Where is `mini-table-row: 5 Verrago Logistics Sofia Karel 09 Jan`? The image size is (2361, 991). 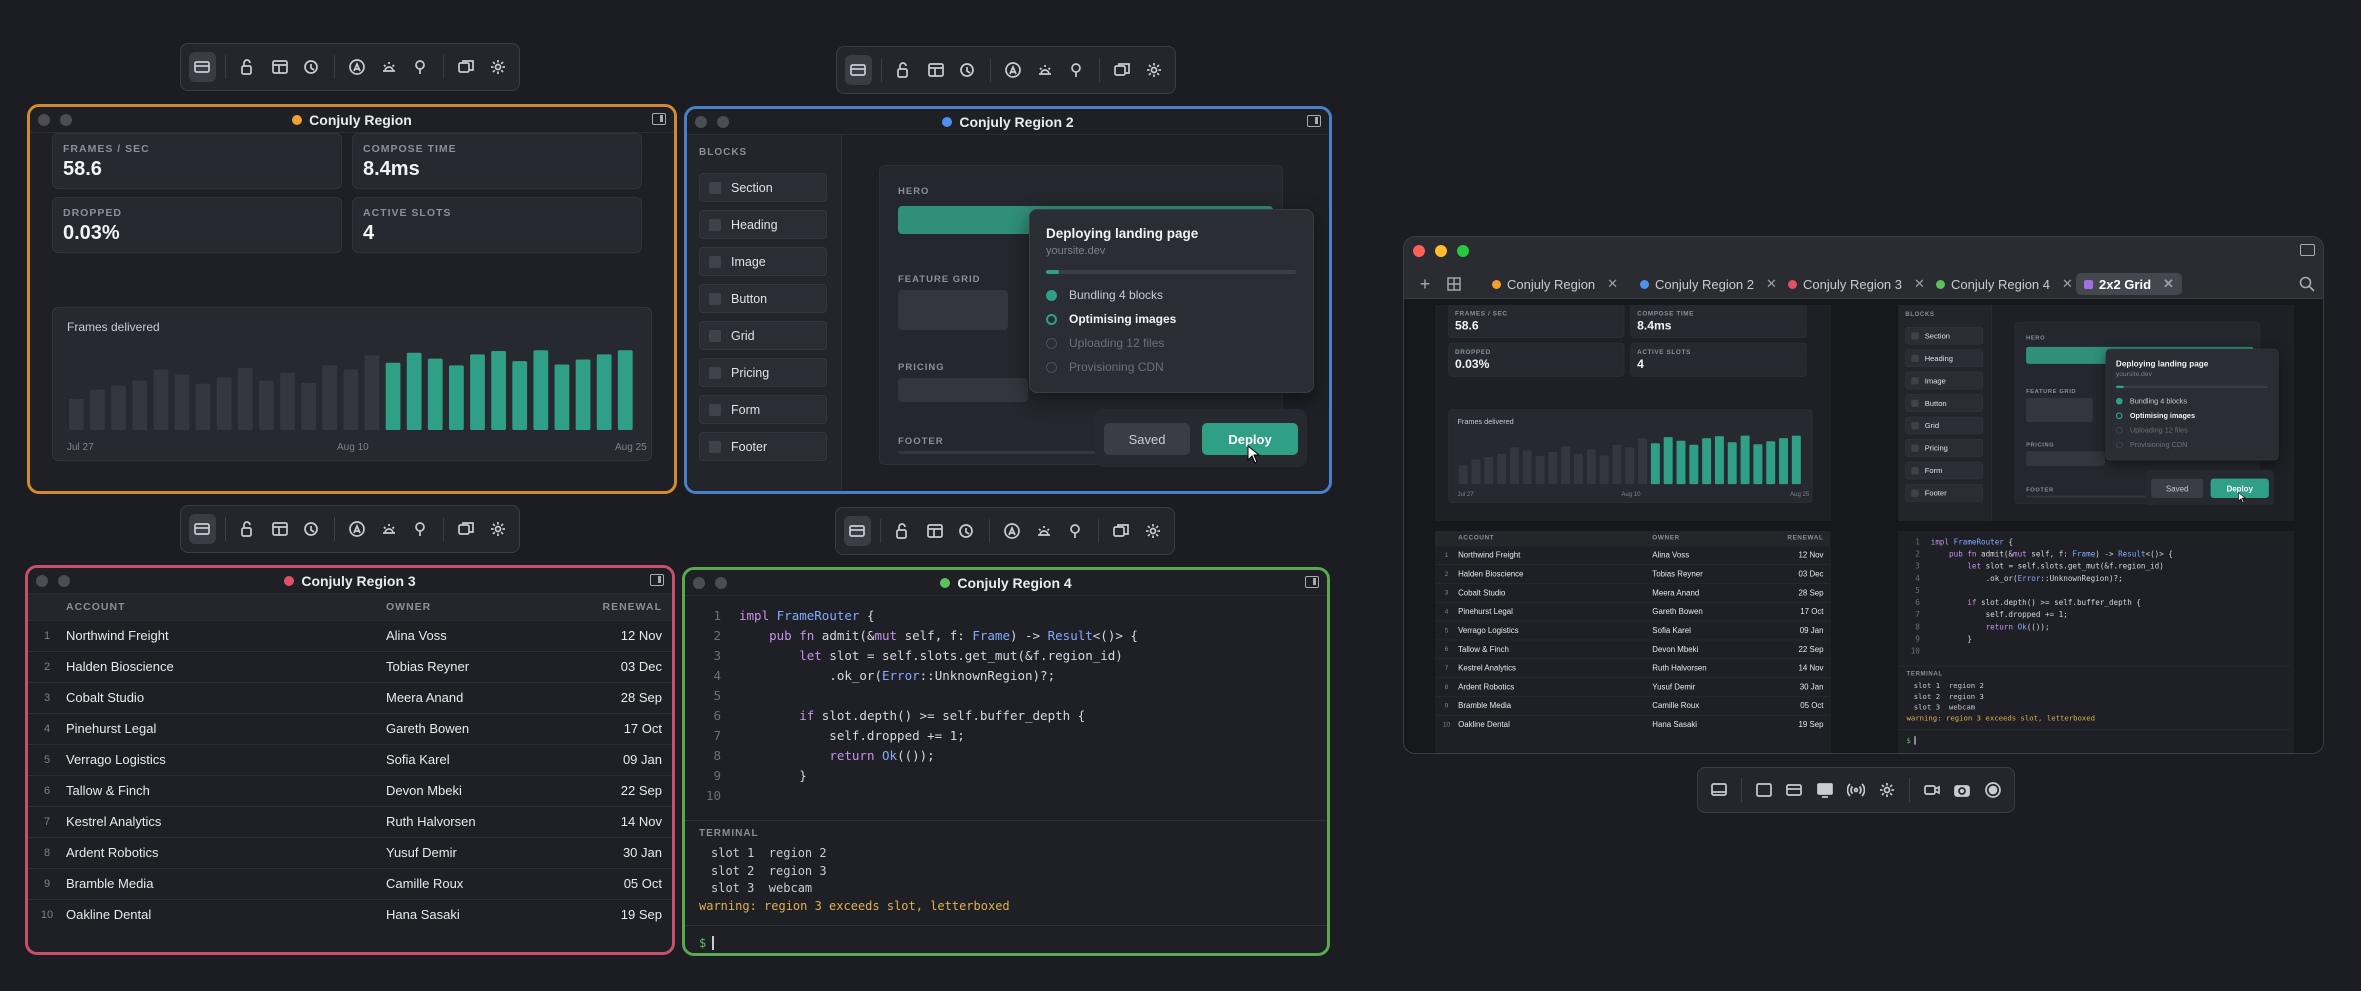
mini-table-row: 5 Verrago Logistics Sofia Karel 09 Jan is located at coordinates (1632, 630).